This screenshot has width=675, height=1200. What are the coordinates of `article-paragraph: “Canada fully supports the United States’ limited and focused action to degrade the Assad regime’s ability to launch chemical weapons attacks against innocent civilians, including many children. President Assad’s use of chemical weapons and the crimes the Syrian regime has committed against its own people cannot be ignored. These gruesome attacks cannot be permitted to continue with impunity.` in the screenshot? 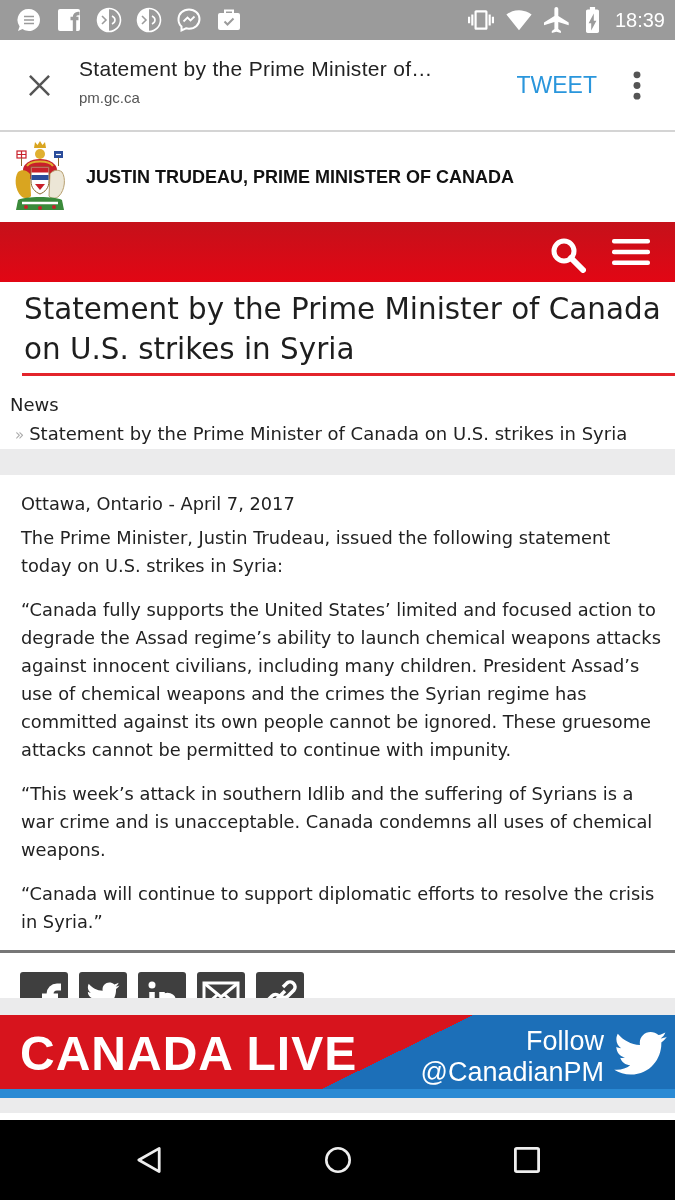 It's located at (341, 680).